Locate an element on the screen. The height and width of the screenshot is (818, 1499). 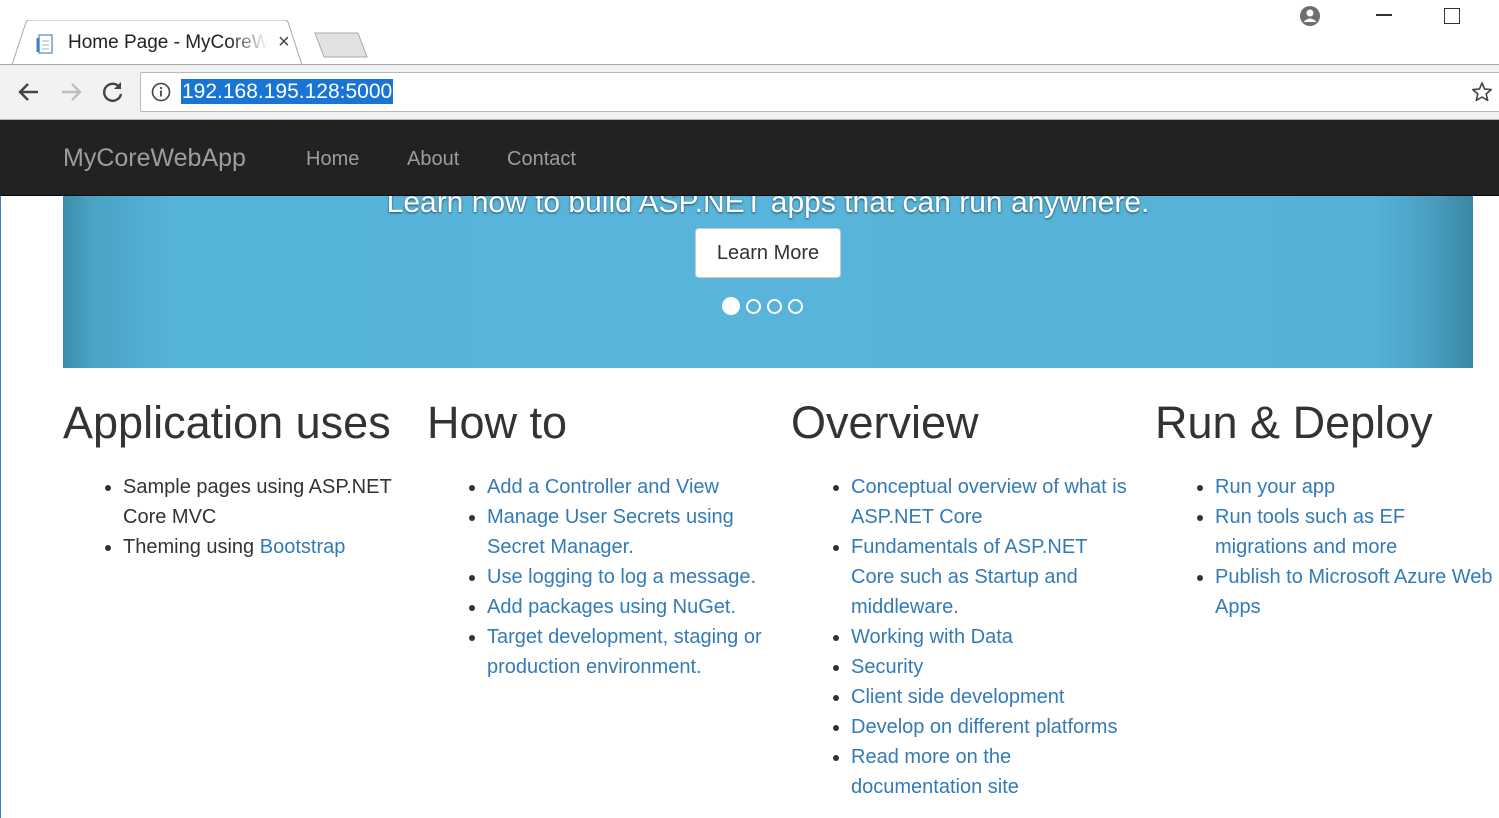
list-item: Add a Controller and View is located at coordinates (627, 487).